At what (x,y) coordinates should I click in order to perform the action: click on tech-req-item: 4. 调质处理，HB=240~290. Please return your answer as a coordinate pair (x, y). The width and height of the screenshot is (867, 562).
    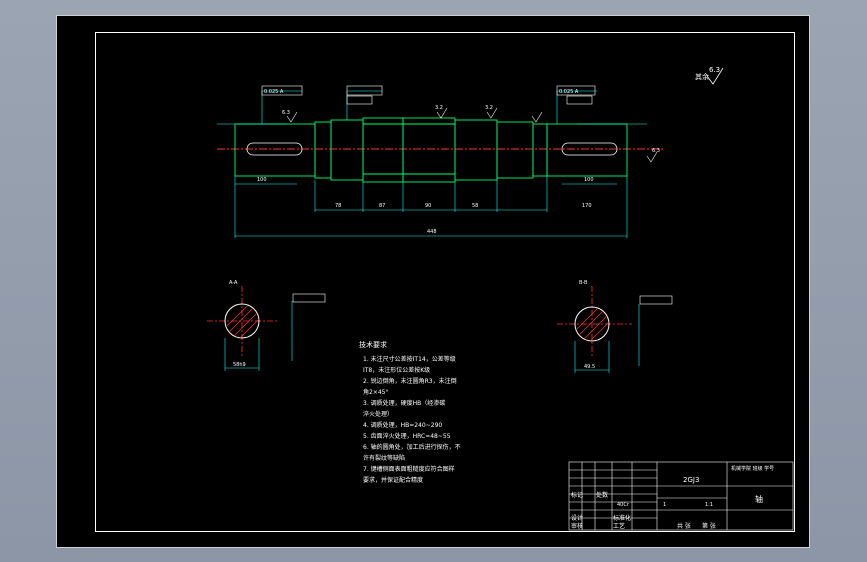
    Looking at the image, I should click on (403, 425).